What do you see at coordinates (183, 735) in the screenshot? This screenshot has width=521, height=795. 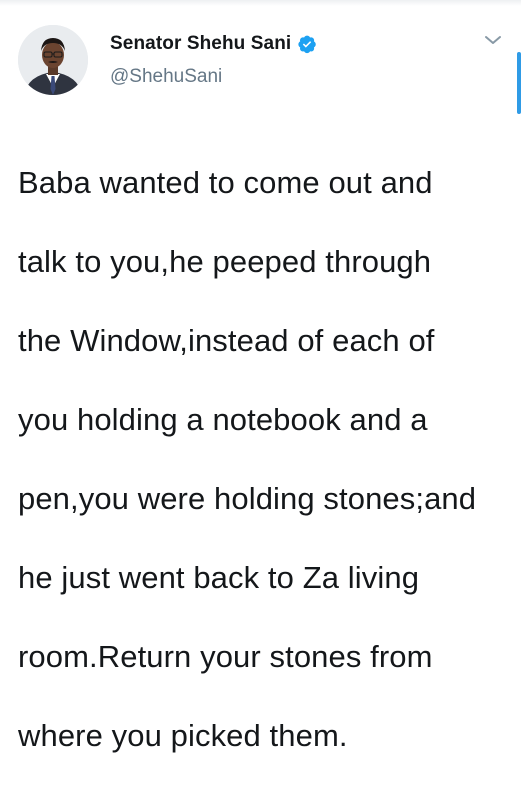 I see `tweet-text-line: where you picked them.` at bounding box center [183, 735].